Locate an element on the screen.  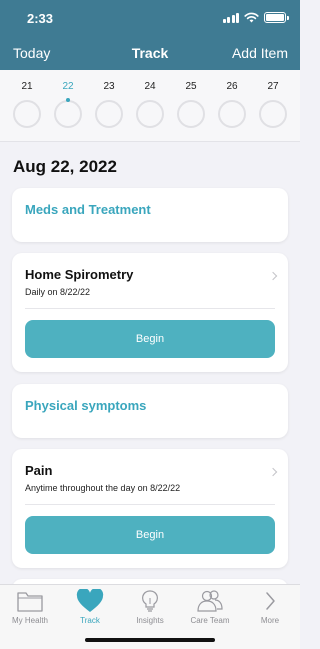
day-number: 26 is located at coordinates (232, 86).